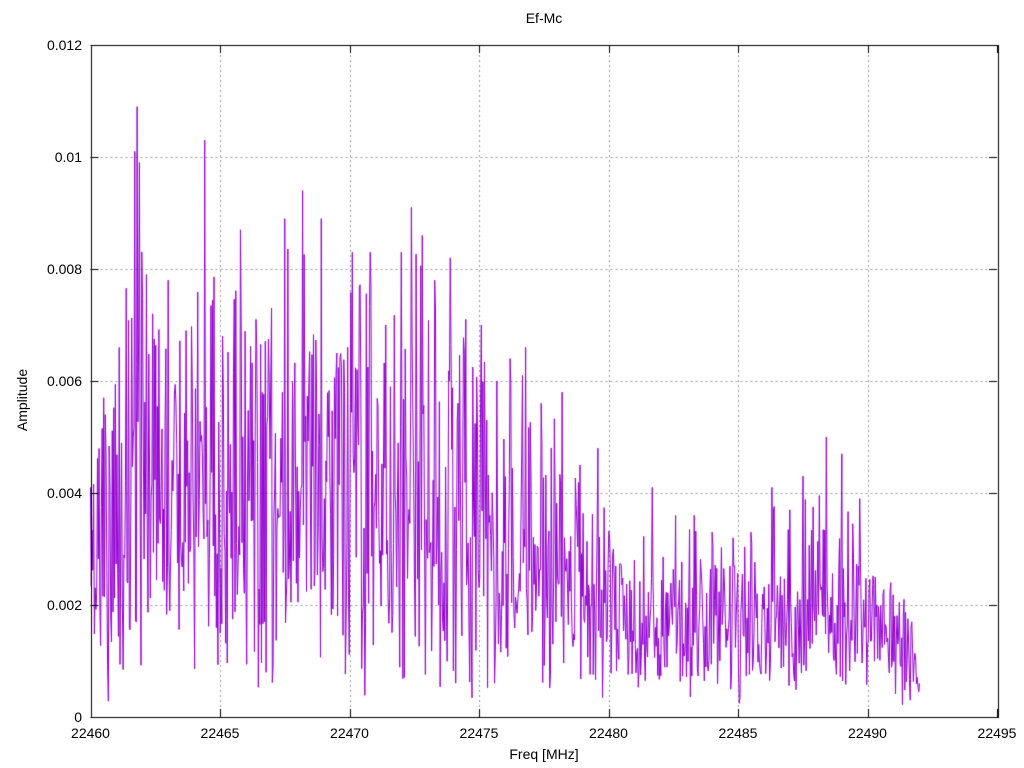 This screenshot has height=768, width=1024. Describe the element at coordinates (738, 733) in the screenshot. I see `x-tick-label: 22485` at that location.